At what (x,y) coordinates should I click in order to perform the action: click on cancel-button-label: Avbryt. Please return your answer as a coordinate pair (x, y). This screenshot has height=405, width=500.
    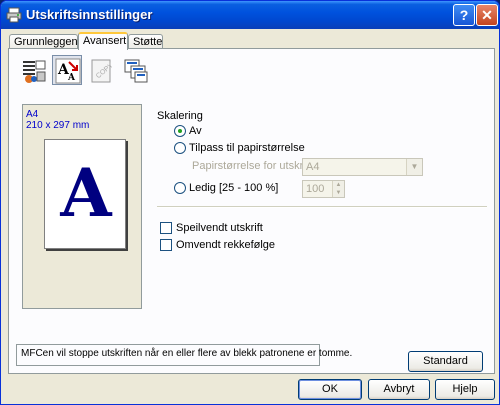
    Looking at the image, I should click on (399, 389).